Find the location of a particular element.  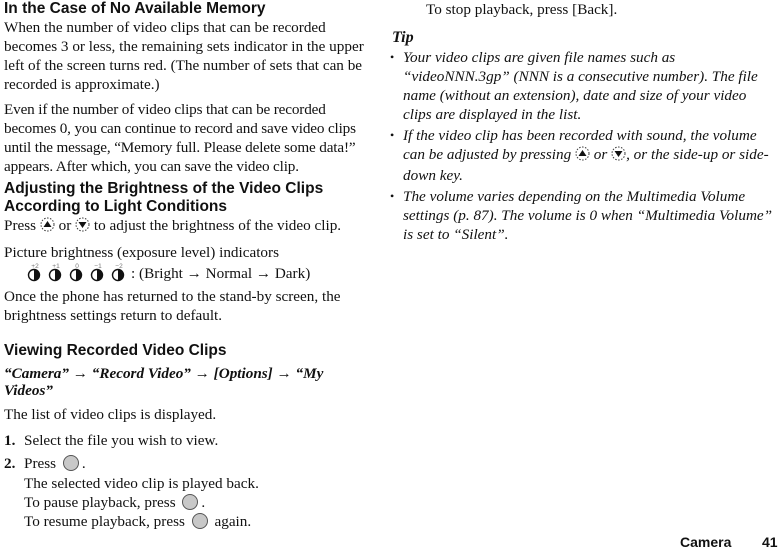

heading-no-memory: In the Case of No Available Memory is located at coordinates (135, 8).